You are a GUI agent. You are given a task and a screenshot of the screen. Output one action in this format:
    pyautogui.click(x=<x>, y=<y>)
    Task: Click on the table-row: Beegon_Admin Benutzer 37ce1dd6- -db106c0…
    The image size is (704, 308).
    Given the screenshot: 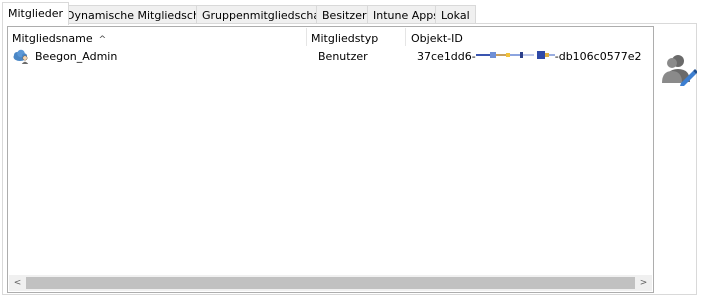 What is the action you would take?
    pyautogui.click(x=330, y=57)
    